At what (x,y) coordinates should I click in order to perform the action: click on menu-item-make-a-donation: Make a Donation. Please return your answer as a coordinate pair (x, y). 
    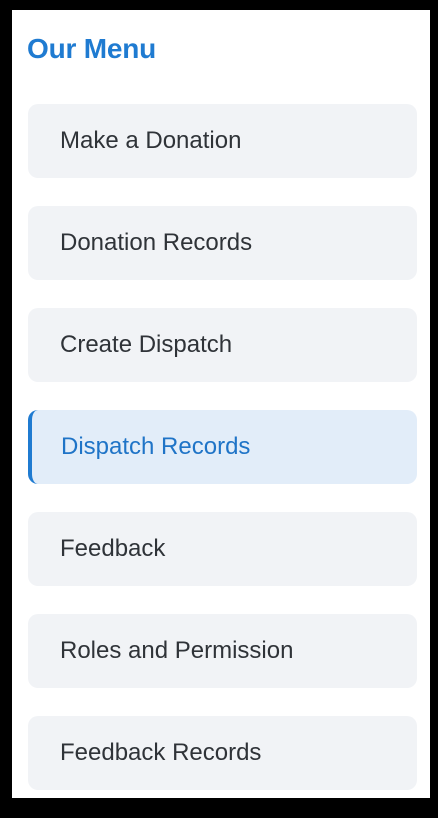
    Looking at the image, I should click on (222, 141).